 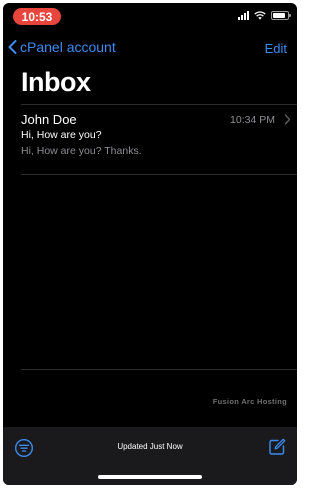 What do you see at coordinates (243, 15) in the screenshot?
I see `cellular-signal-icon` at bounding box center [243, 15].